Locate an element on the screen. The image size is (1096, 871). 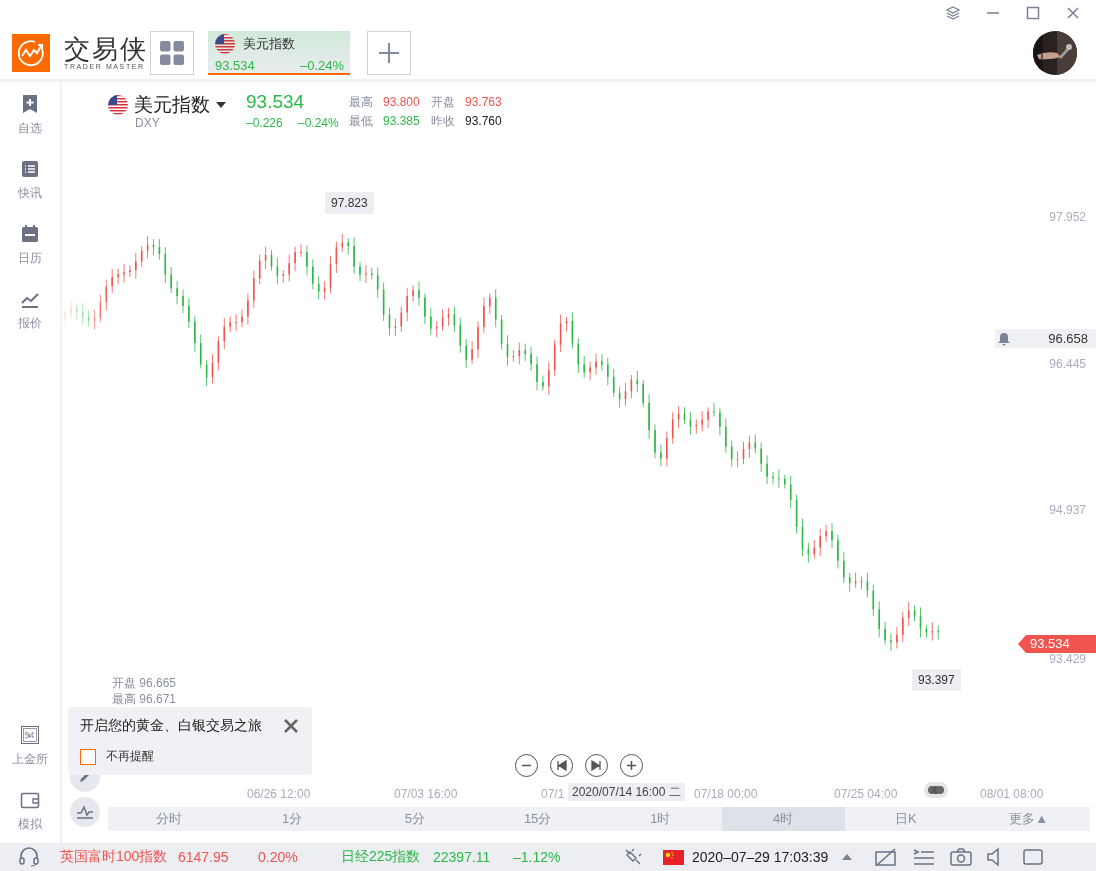
stat-value: 93.760 is located at coordinates (483, 121).